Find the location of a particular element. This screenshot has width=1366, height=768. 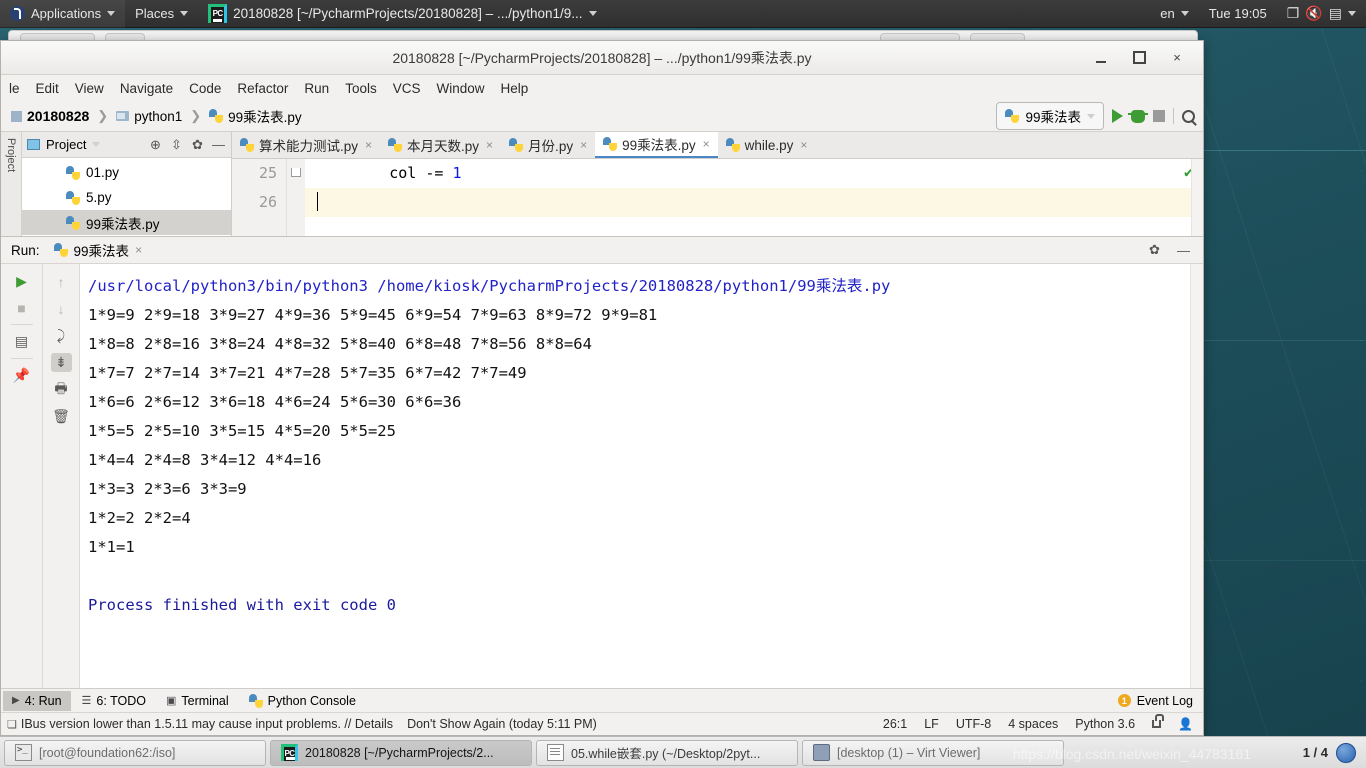

file-tree-item-selected: 99乘法表.py is located at coordinates (126, 222).